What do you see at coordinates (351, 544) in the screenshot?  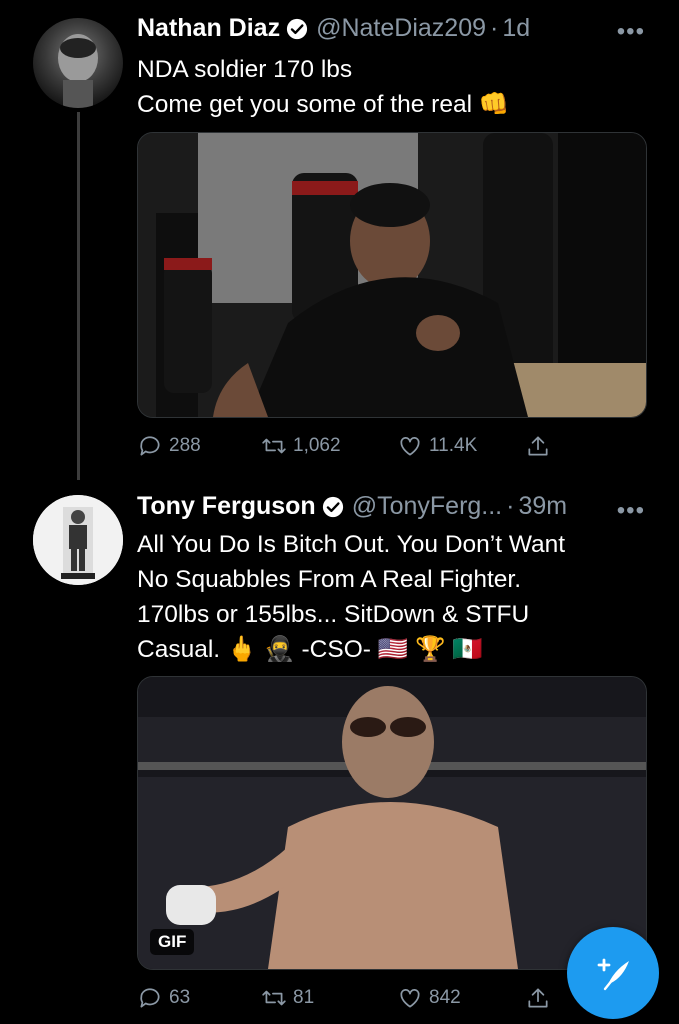 I see `tweet-text-line: All You Do Is Bitch Out. You Don’t Want` at bounding box center [351, 544].